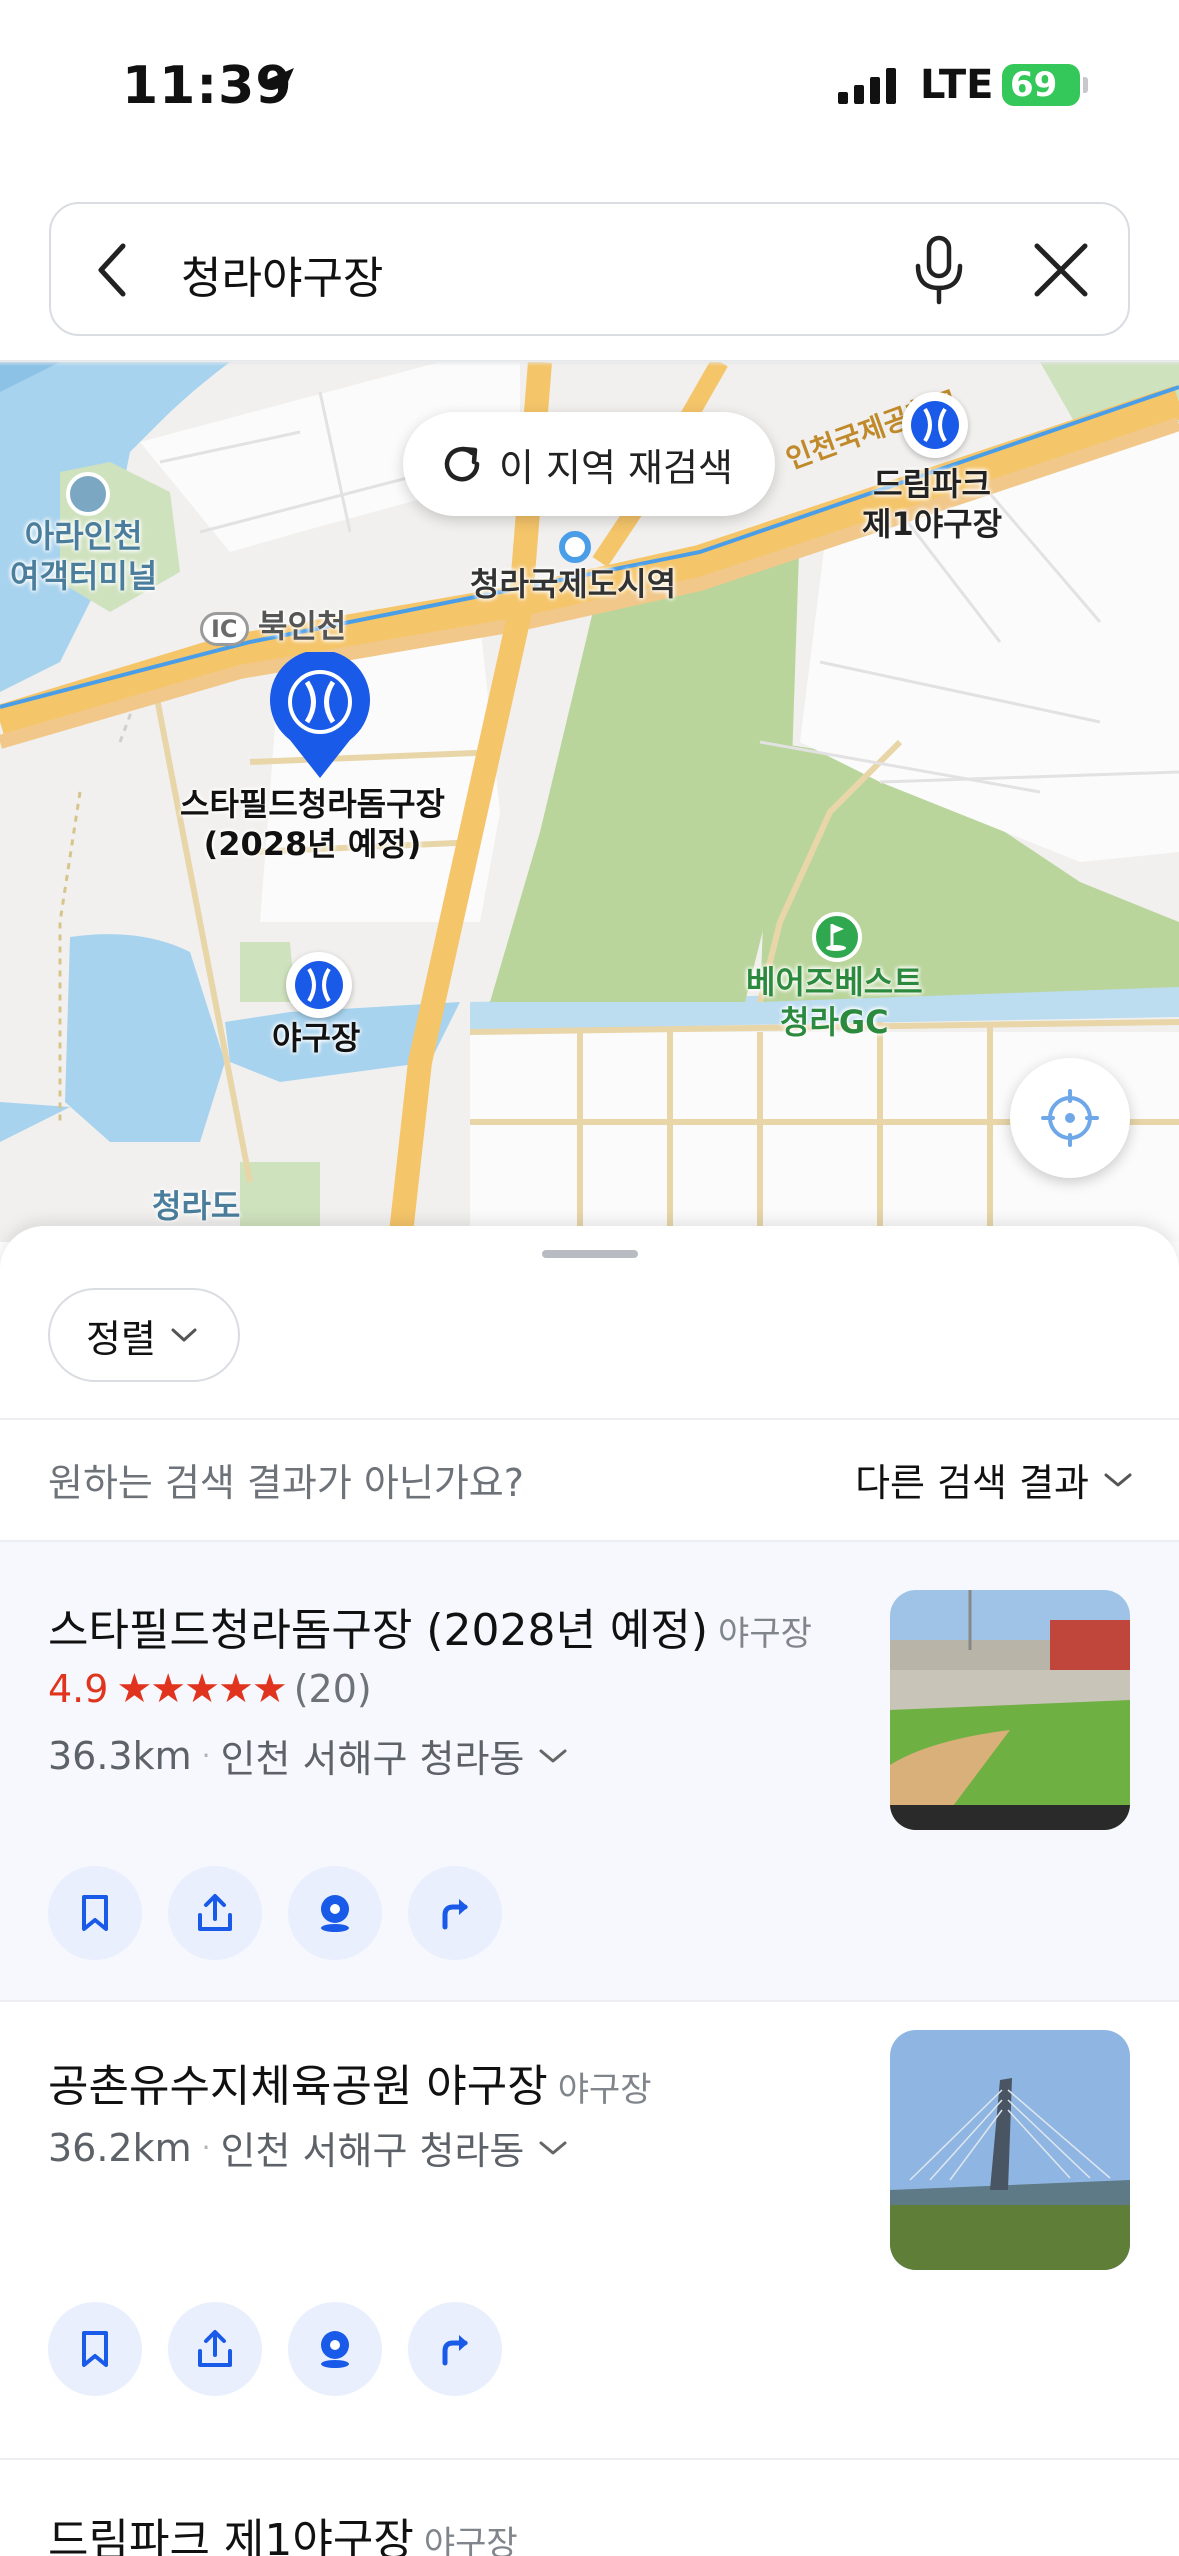 This screenshot has height=2556, width=1179. I want to click on result-item: 드림파크 제1야구장 야구장, so click(589, 2508).